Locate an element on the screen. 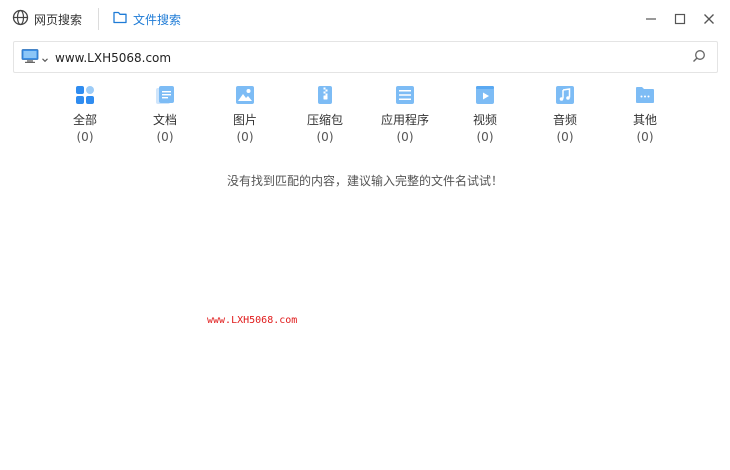 The height and width of the screenshot is (470, 730). music-icon is located at coordinates (565, 95).